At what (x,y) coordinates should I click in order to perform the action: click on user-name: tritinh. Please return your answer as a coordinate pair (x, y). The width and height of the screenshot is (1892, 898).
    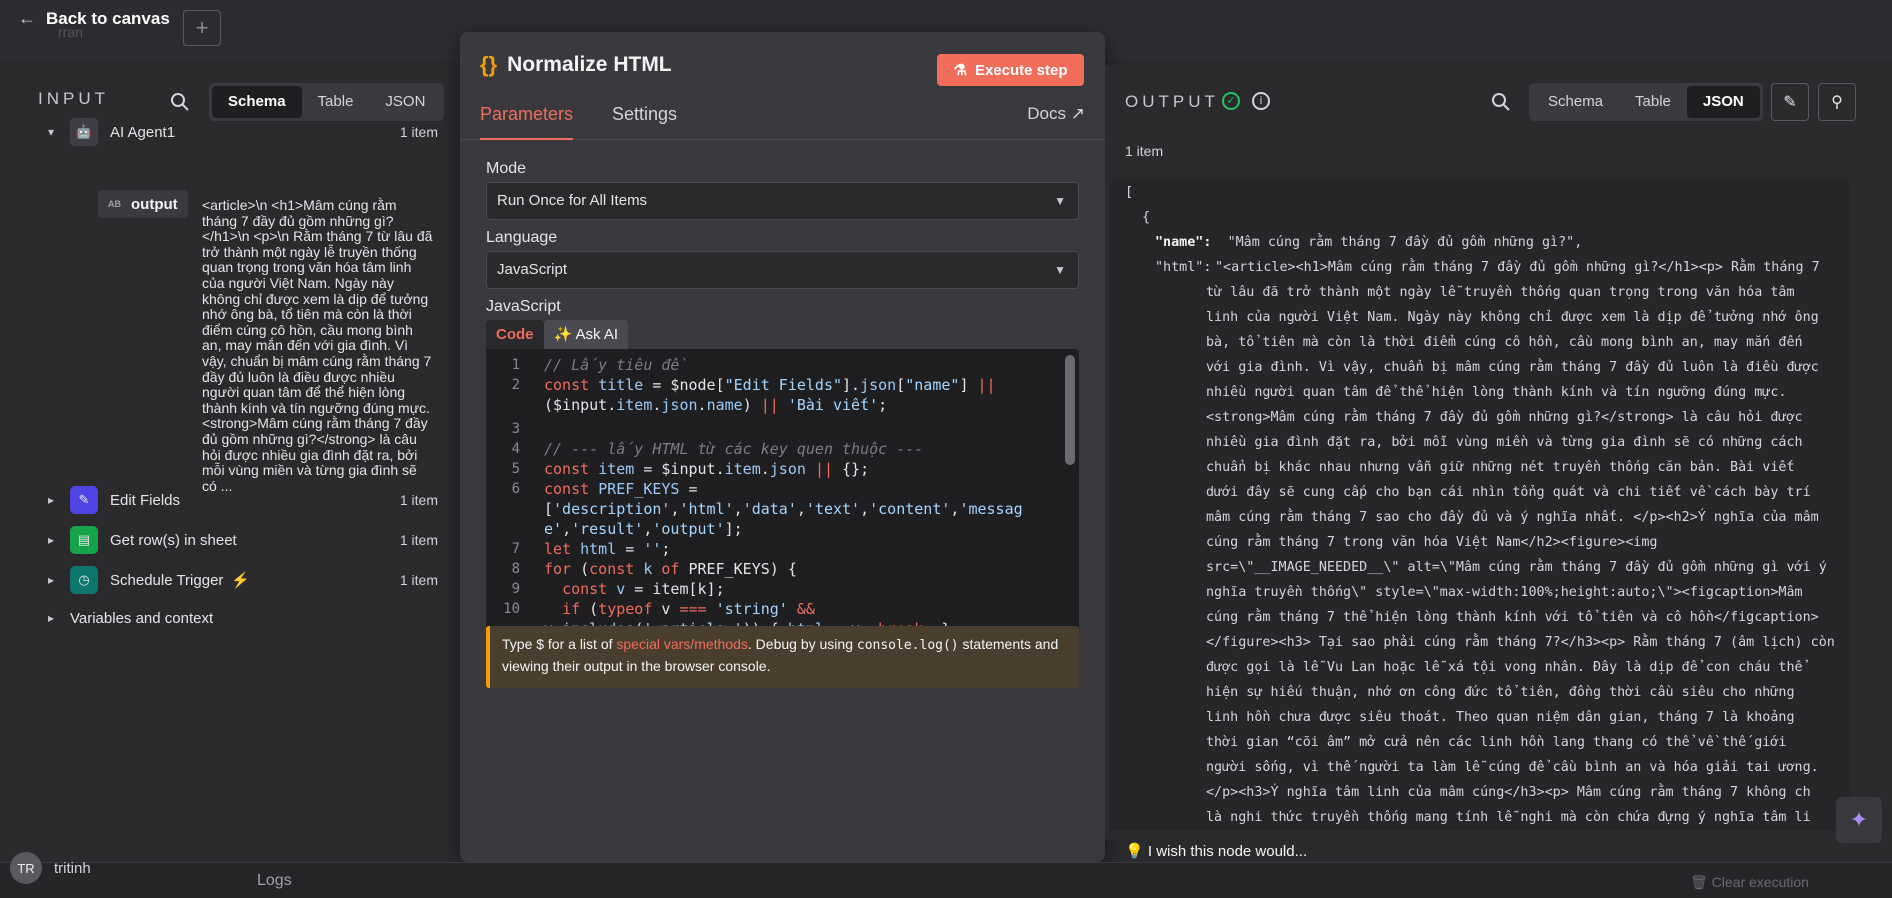
    Looking at the image, I should click on (72, 868).